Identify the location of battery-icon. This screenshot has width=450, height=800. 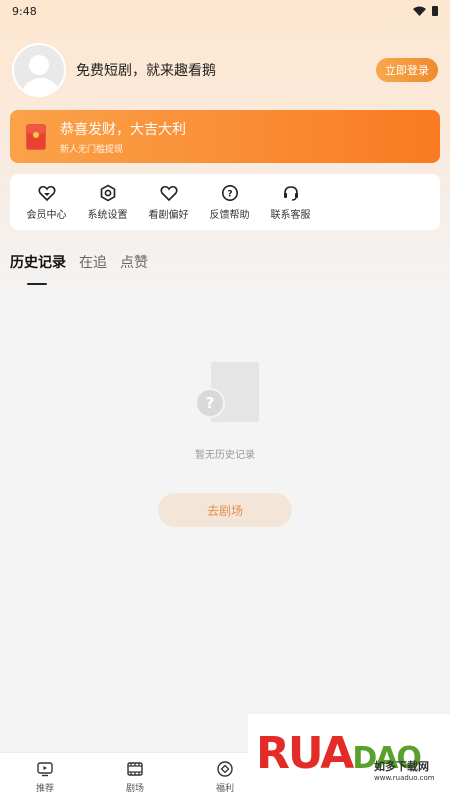
(435, 11).